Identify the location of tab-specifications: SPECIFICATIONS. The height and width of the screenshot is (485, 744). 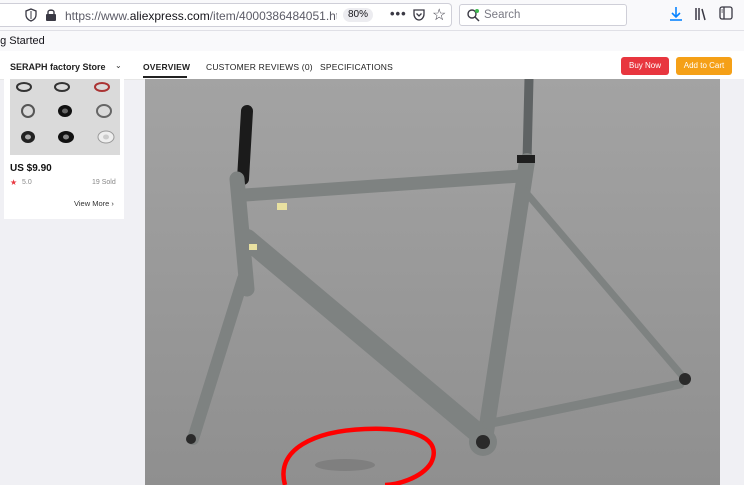
(356, 67).